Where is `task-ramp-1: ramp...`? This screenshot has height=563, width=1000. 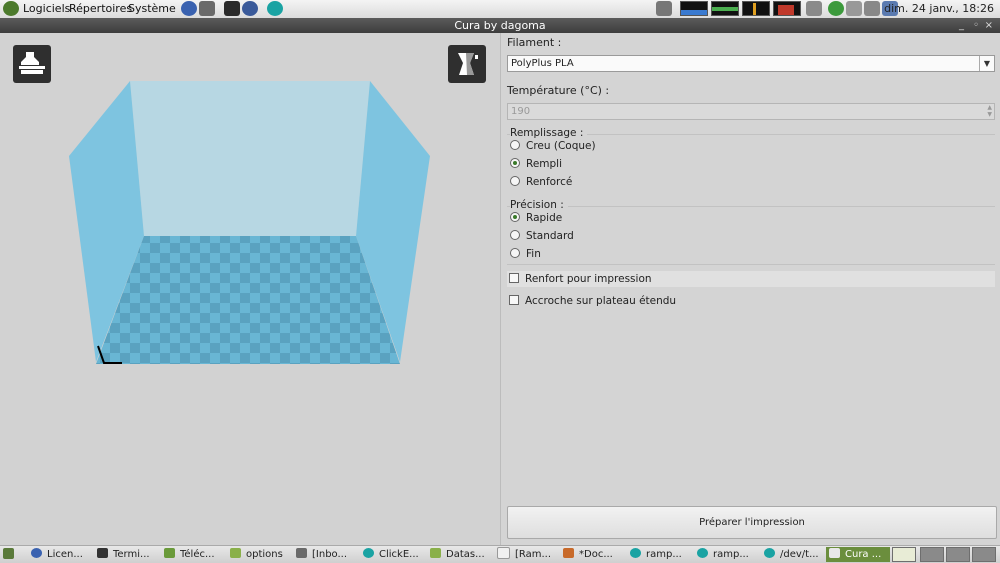 task-ramp-1: ramp... is located at coordinates (661, 554).